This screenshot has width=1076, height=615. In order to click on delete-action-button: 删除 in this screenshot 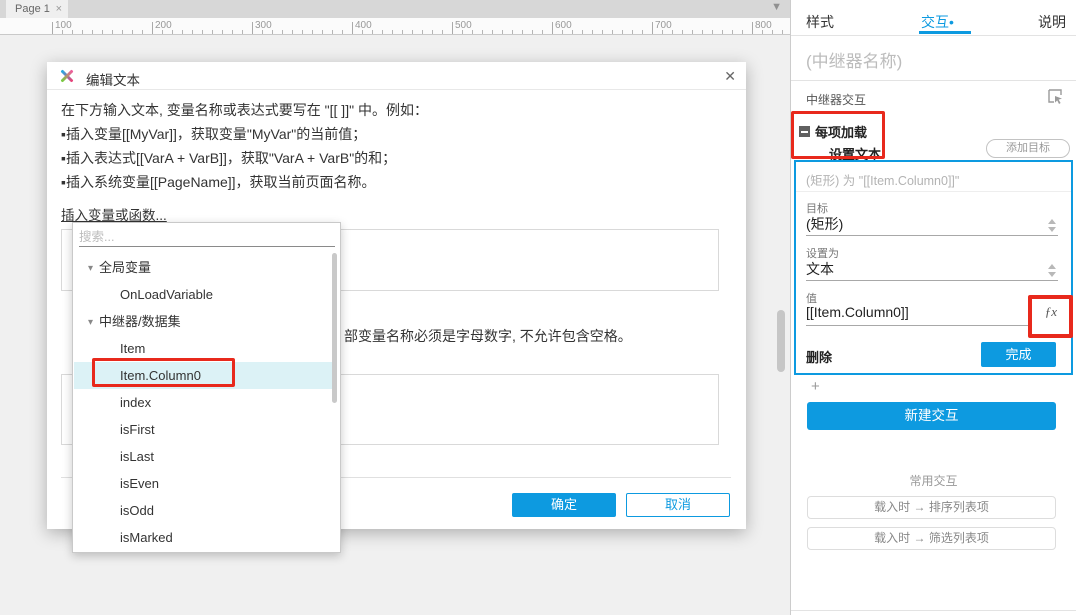, I will do `click(819, 356)`.